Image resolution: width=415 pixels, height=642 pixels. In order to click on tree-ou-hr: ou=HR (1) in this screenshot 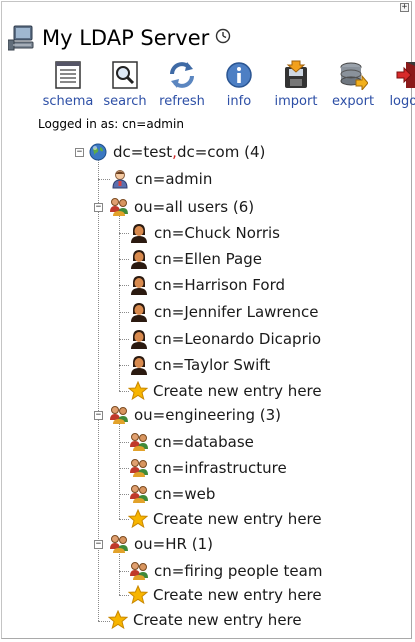, I will do `click(161, 544)`.